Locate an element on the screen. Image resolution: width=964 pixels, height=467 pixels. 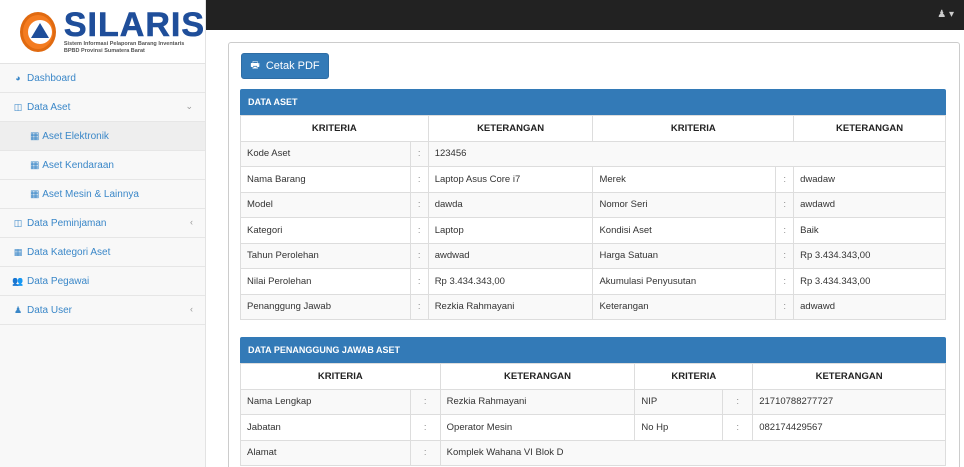
brand-subtitle-2: BPBD Provinsi Sumatera Barat is located at coordinates (104, 50).